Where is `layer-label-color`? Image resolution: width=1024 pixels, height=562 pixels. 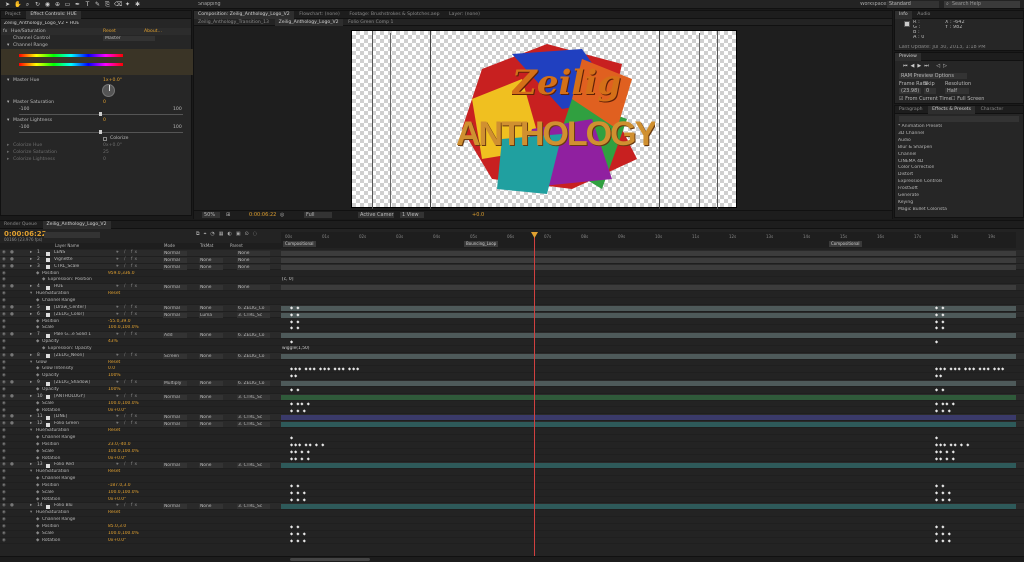 layer-label-color is located at coordinates (48, 418).